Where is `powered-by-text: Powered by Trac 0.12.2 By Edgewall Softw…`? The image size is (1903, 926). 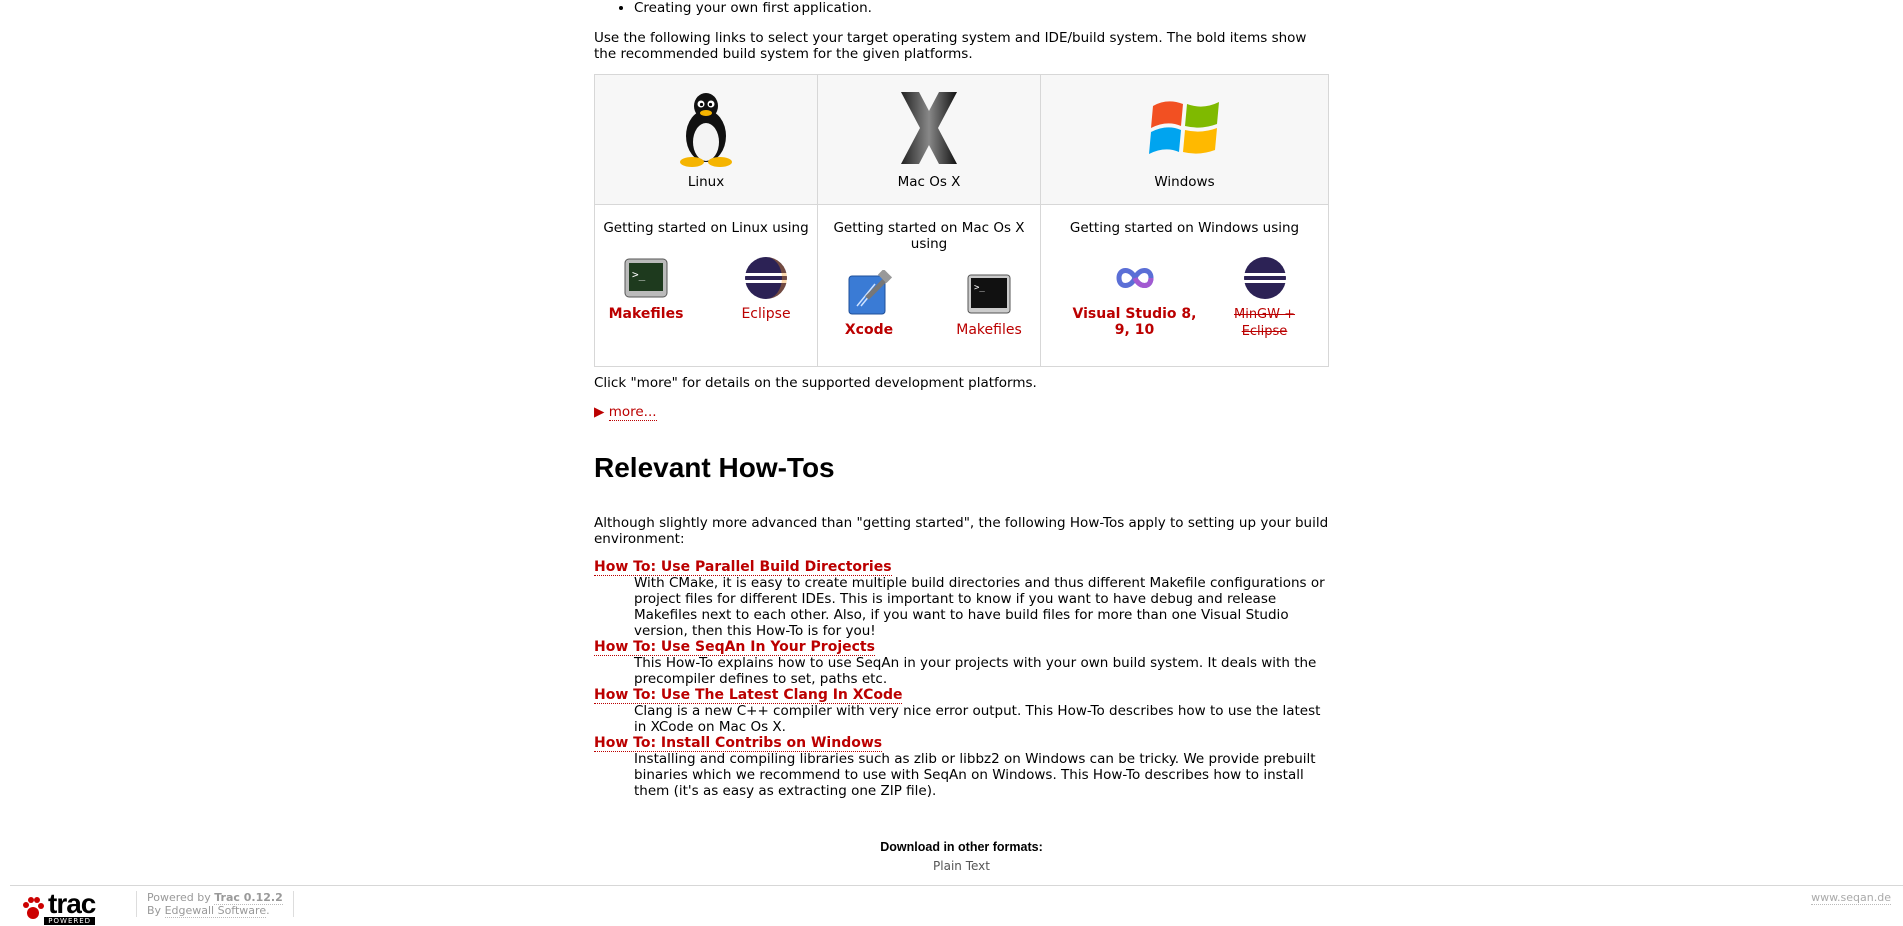
powered-by-text: Powered by Trac 0.12.2 By Edgewall Softw… is located at coordinates (215, 904).